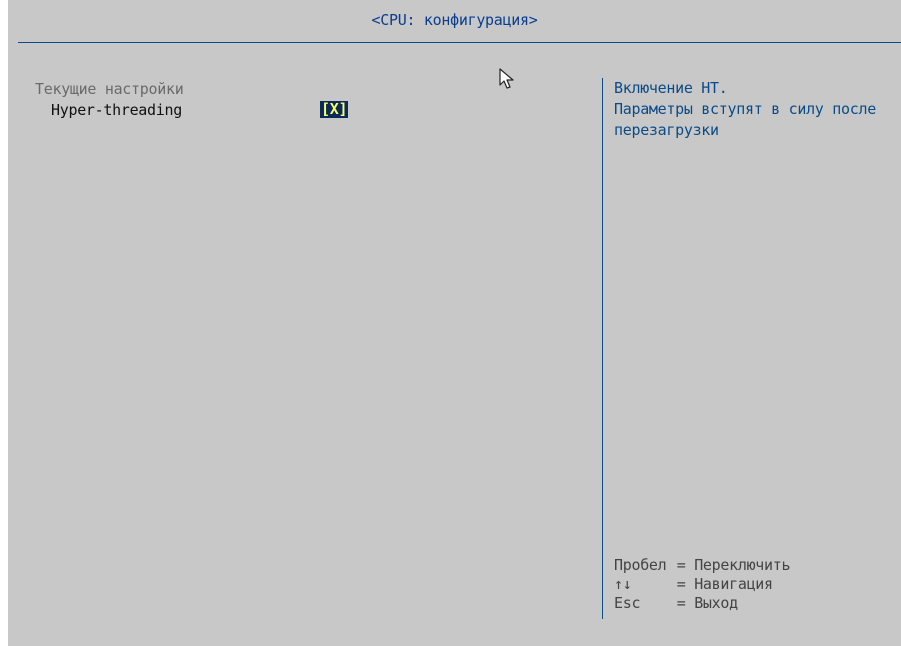 The image size is (901, 646). Describe the element at coordinates (623, 584) in the screenshot. I see `key-name: ↑↓` at that location.